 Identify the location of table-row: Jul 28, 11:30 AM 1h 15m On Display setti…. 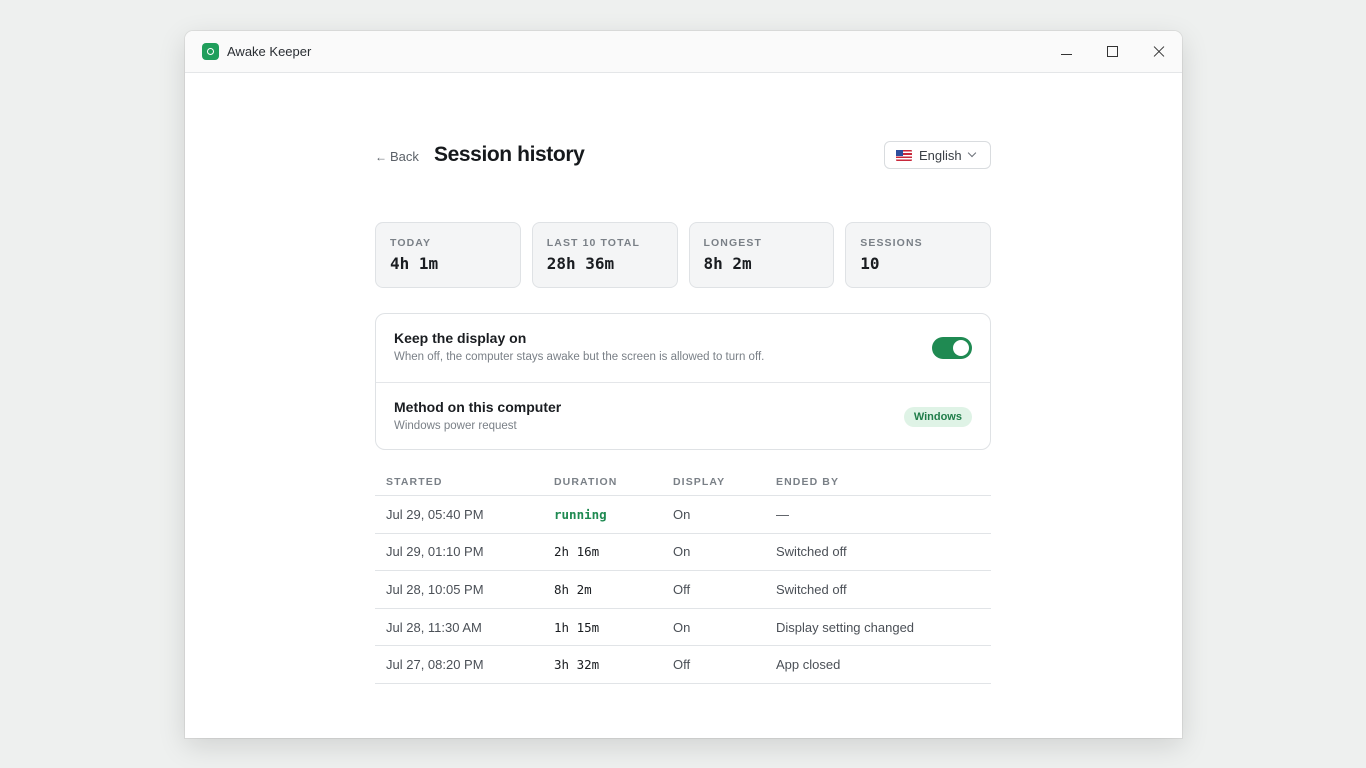
(683, 628).